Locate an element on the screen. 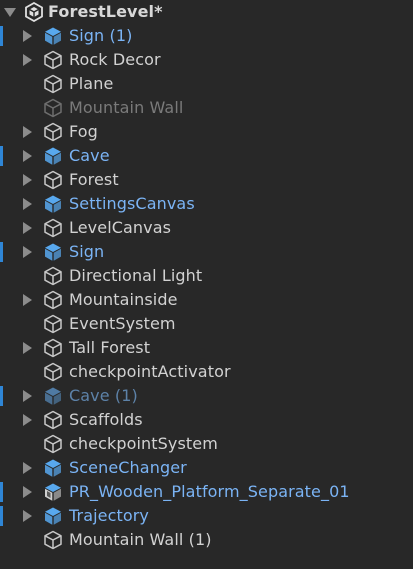  hierarchy-item: checkpointSystem is located at coordinates (206, 444).